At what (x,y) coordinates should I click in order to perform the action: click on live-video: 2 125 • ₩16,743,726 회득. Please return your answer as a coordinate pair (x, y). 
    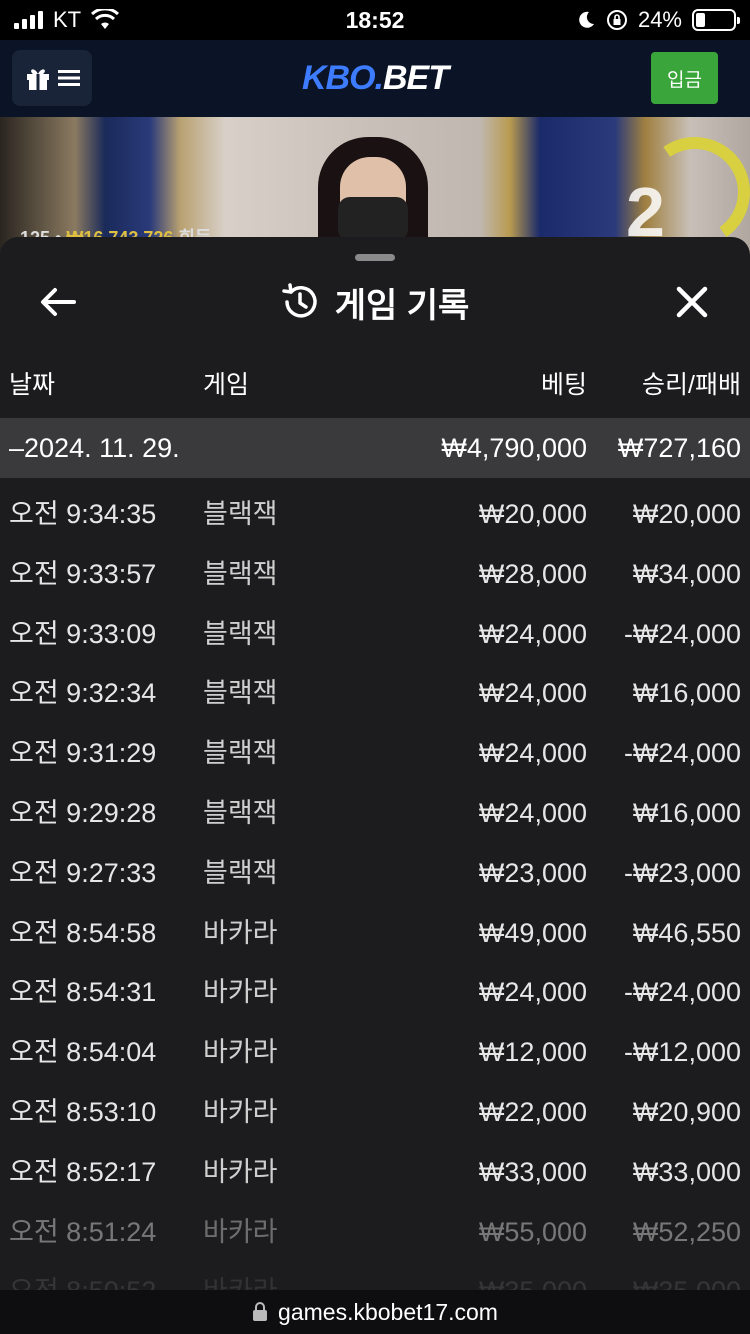
    Looking at the image, I should click on (375, 187).